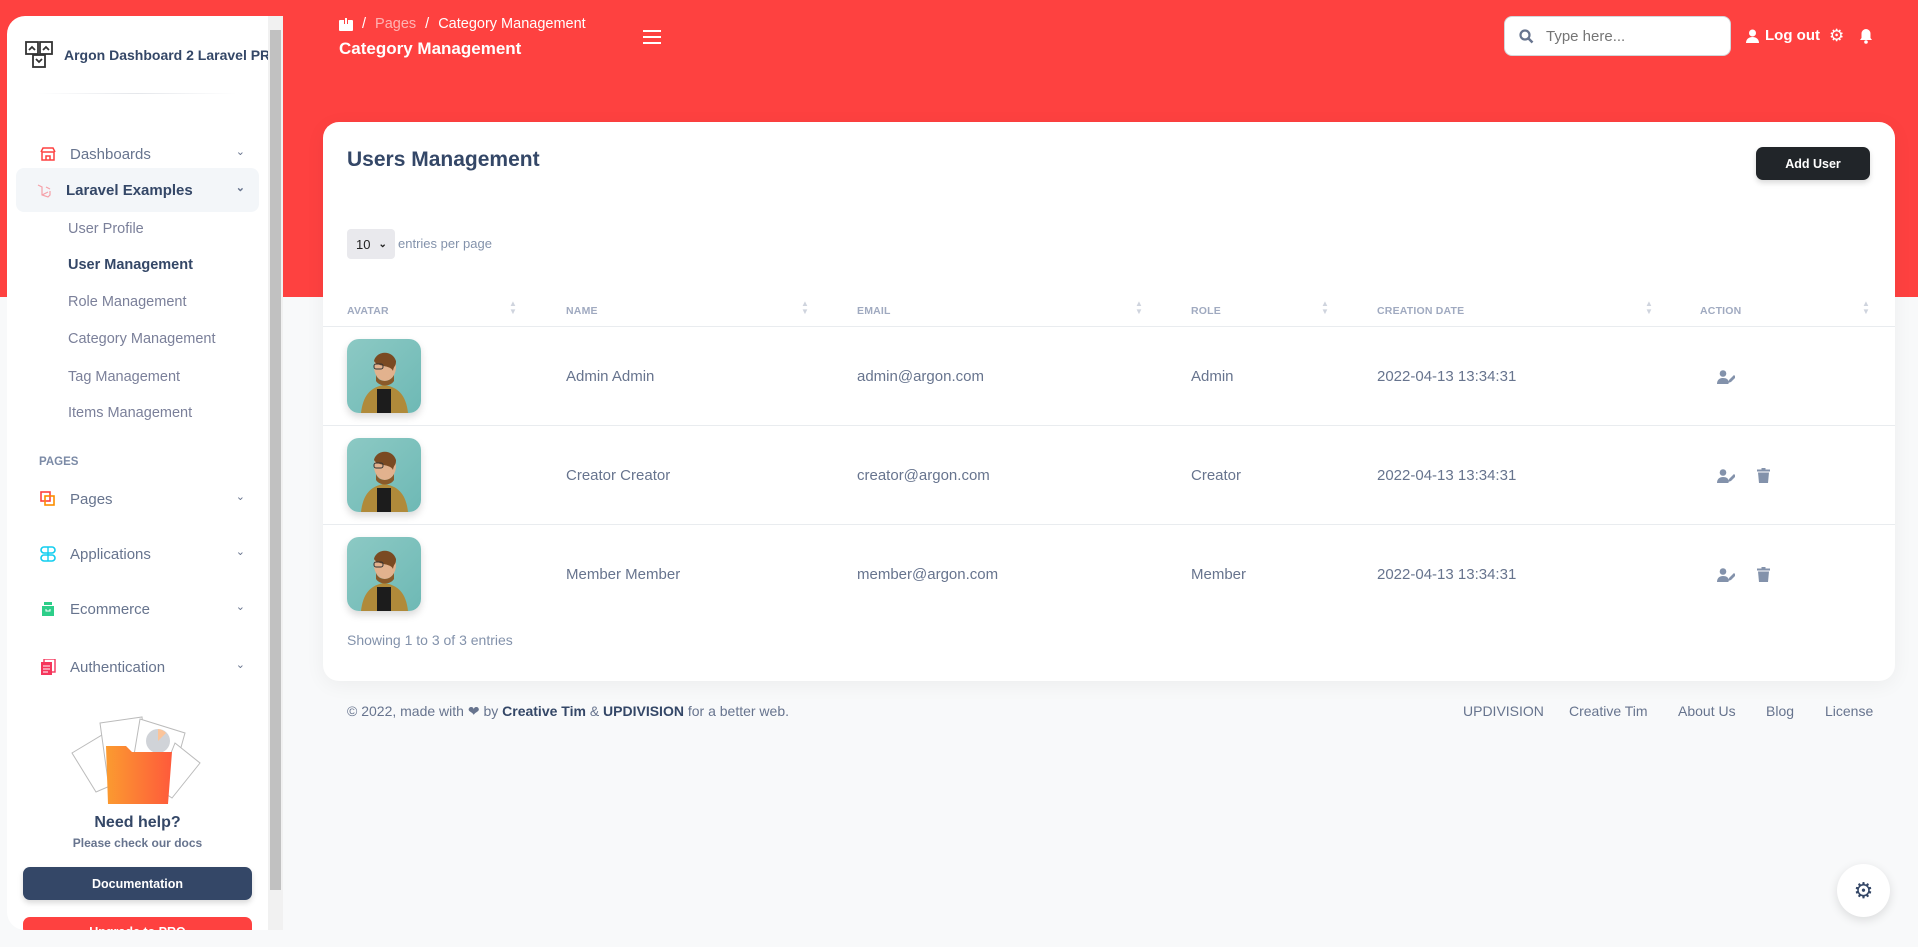 The width and height of the screenshot is (1918, 947). Describe the element at coordinates (1420, 311) in the screenshot. I see `column-header-creation-date: CREATION DATE` at that location.